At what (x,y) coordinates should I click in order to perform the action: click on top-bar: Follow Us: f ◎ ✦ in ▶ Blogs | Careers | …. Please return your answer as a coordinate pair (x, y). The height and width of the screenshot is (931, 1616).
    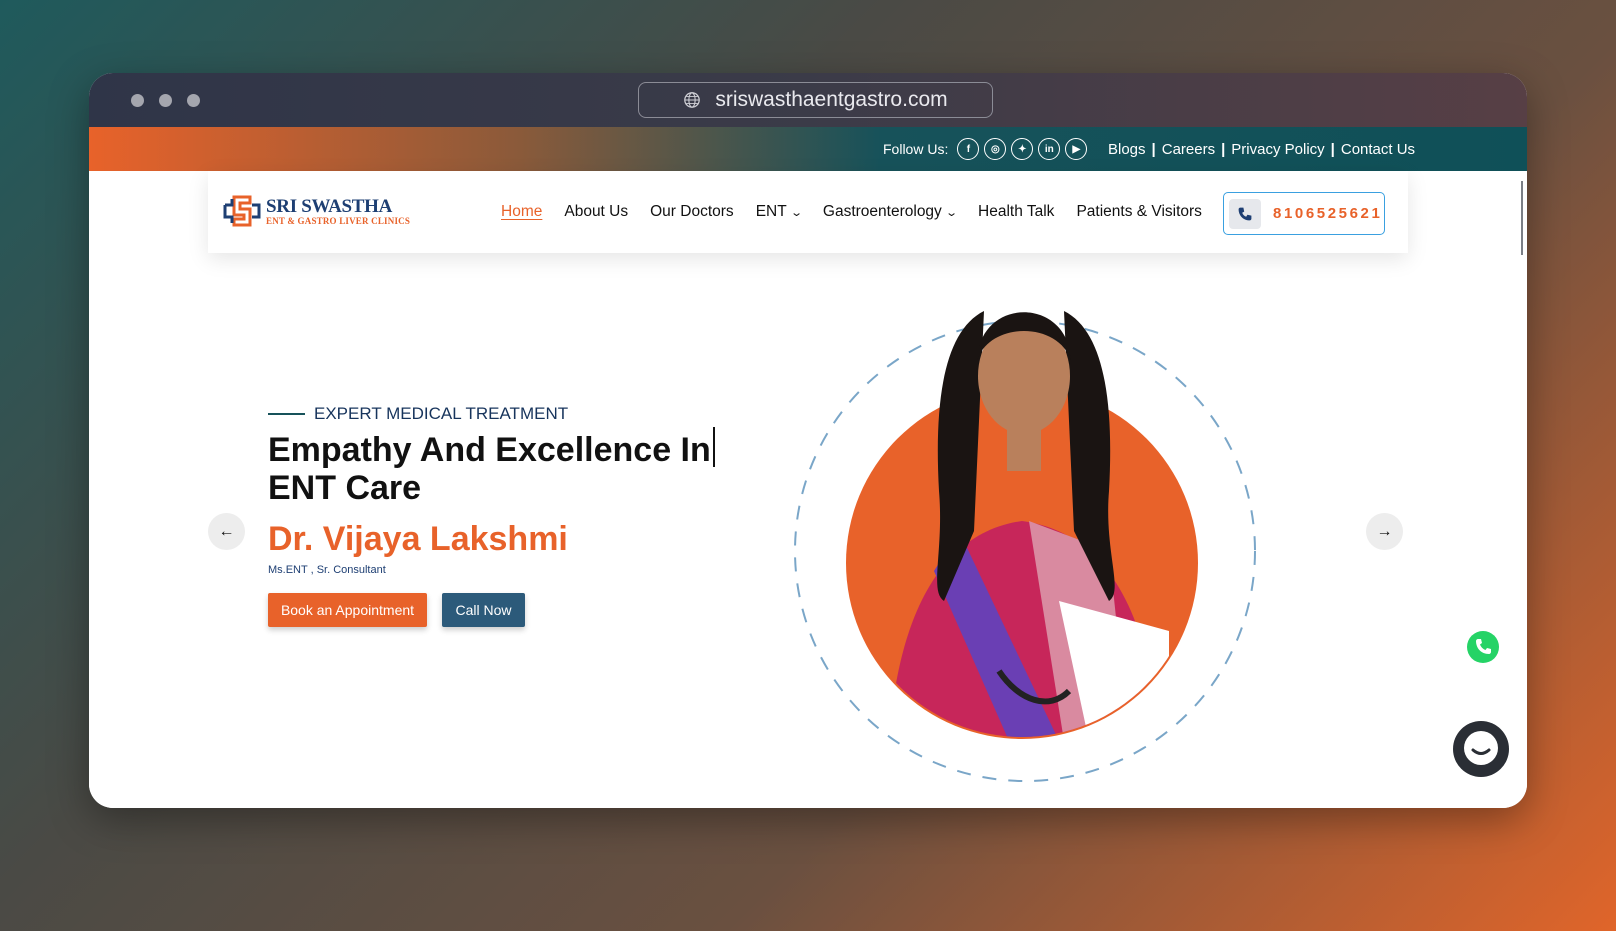
    Looking at the image, I should click on (808, 149).